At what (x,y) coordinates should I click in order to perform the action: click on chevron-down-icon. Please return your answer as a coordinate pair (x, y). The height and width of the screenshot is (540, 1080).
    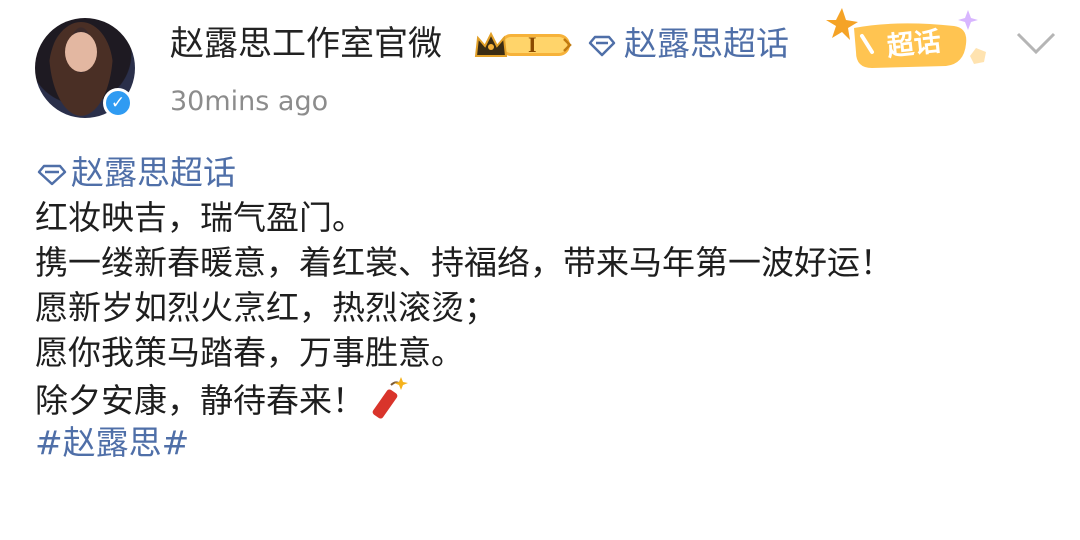
    Looking at the image, I should click on (1036, 43).